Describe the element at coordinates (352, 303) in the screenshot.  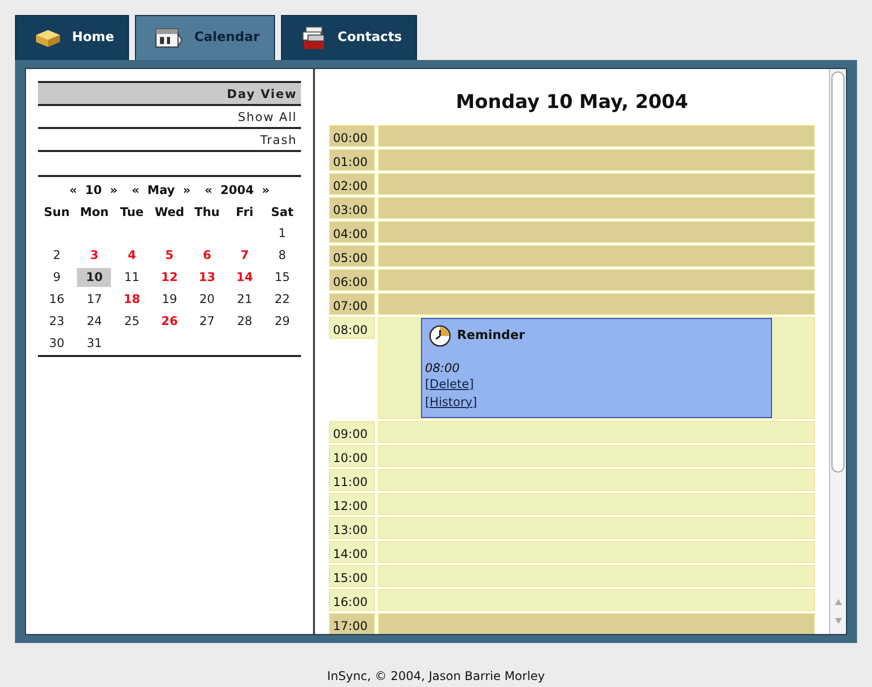
I see `time-cell: 07:00` at that location.